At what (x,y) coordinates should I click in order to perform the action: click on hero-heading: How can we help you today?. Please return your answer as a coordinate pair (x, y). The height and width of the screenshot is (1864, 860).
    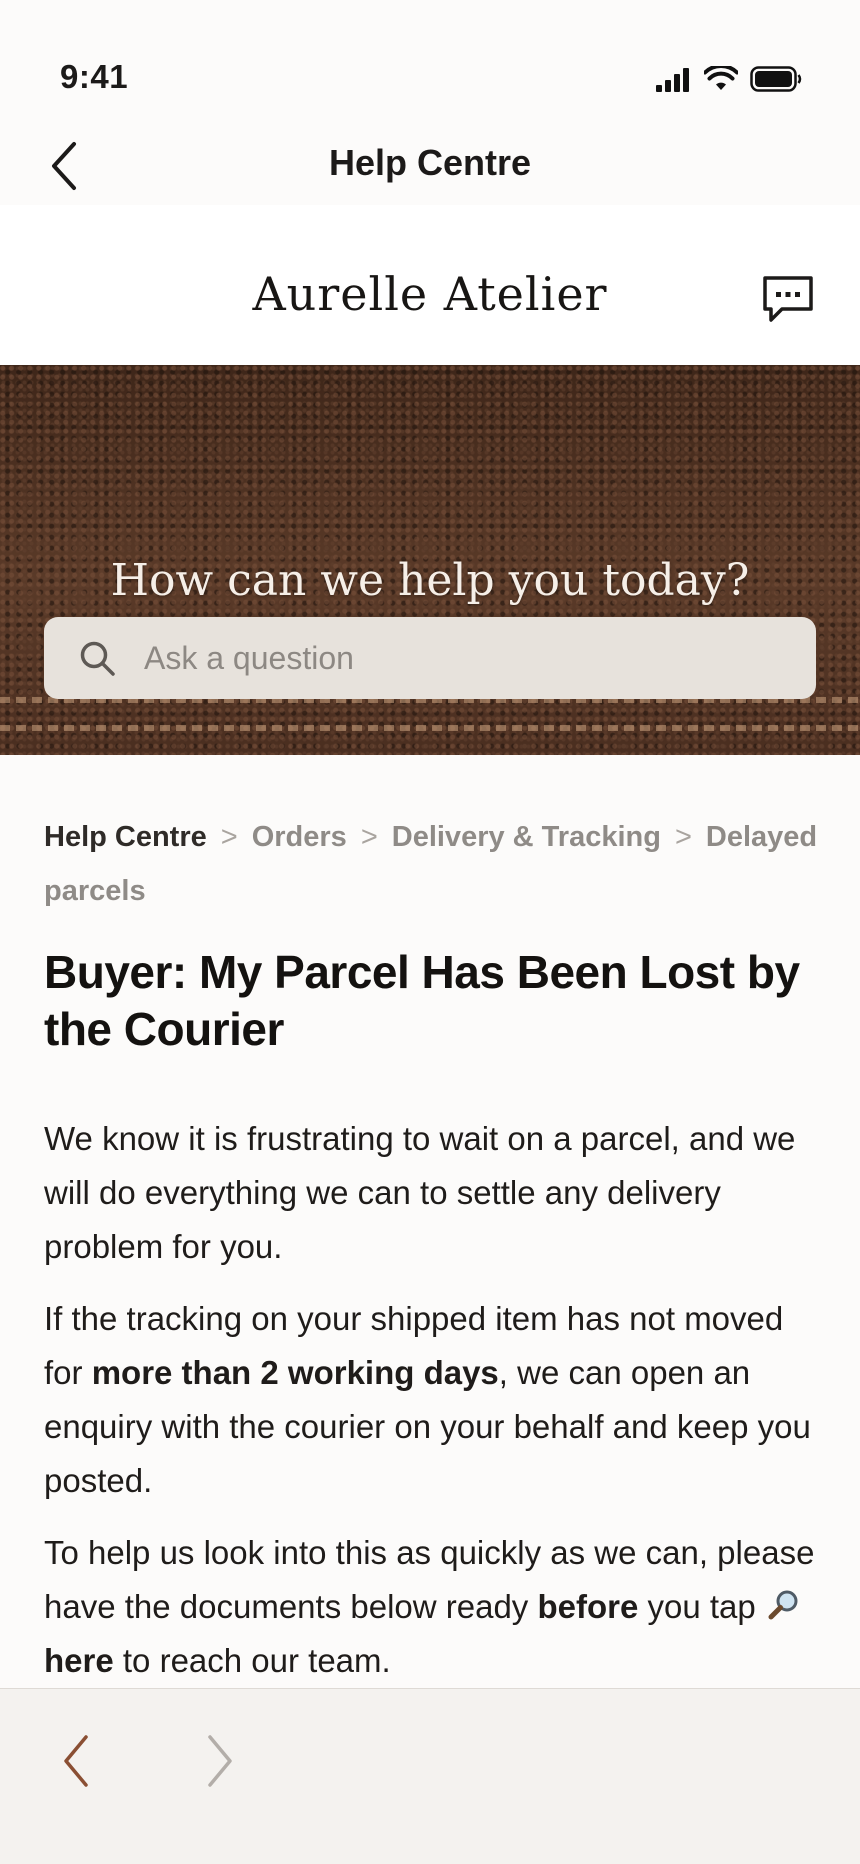
    Looking at the image, I should click on (430, 580).